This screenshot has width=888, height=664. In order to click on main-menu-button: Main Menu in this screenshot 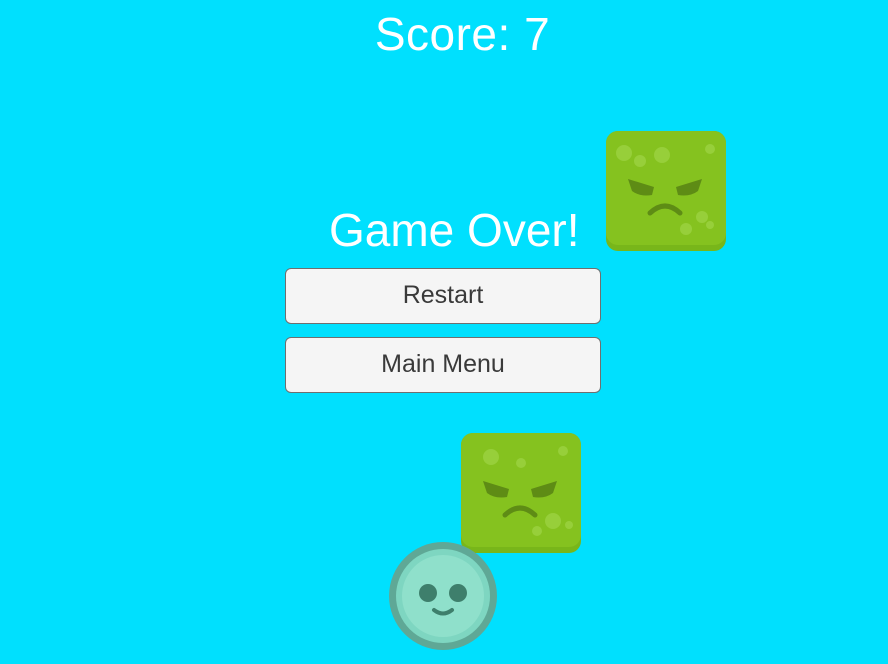, I will do `click(443, 365)`.